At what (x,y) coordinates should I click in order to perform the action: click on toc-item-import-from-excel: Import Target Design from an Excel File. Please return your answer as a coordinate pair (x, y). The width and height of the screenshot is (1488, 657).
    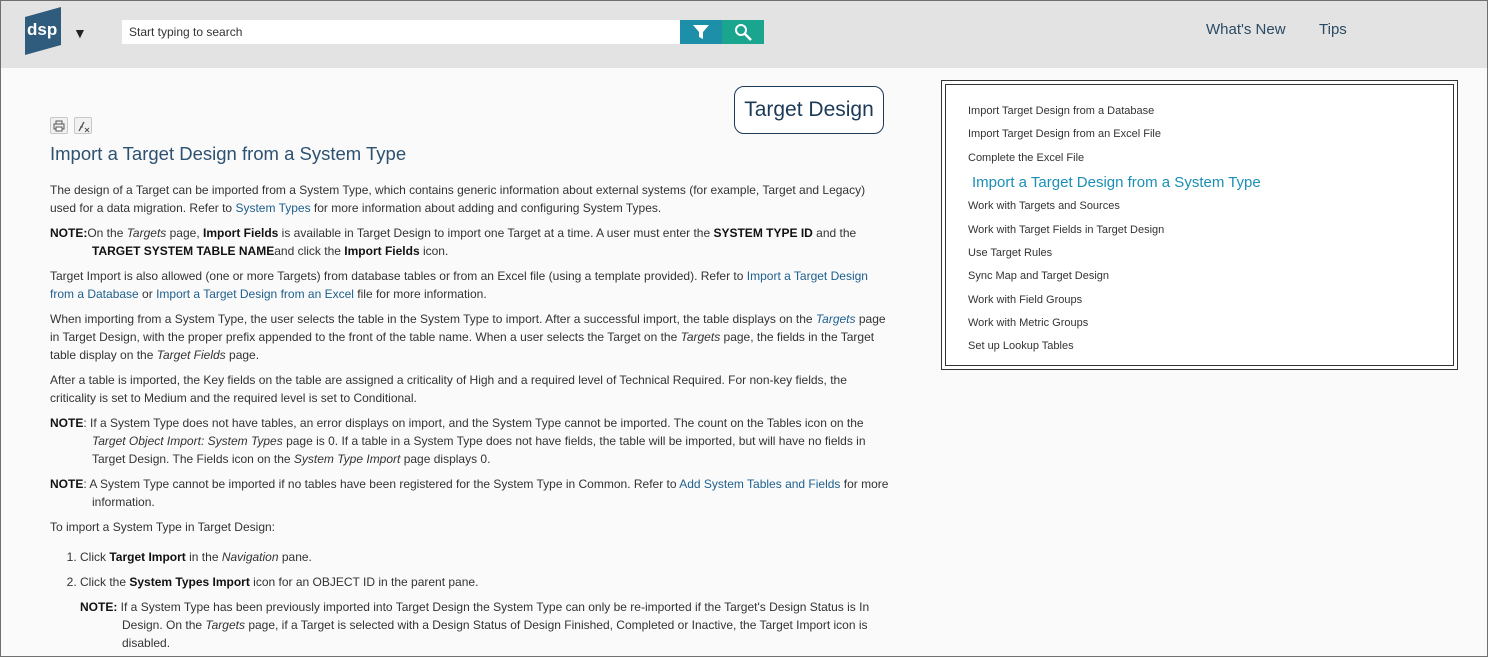
    Looking at the image, I should click on (1064, 134).